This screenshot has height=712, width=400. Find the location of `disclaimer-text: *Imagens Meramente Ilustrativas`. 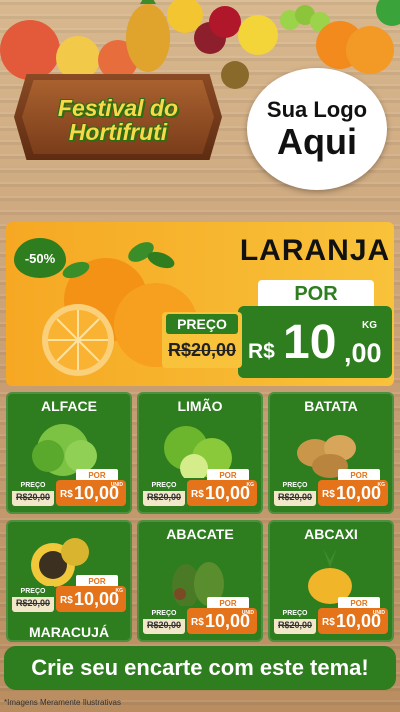

disclaimer-text: *Imagens Meramente Ilustrativas is located at coordinates (62, 702).